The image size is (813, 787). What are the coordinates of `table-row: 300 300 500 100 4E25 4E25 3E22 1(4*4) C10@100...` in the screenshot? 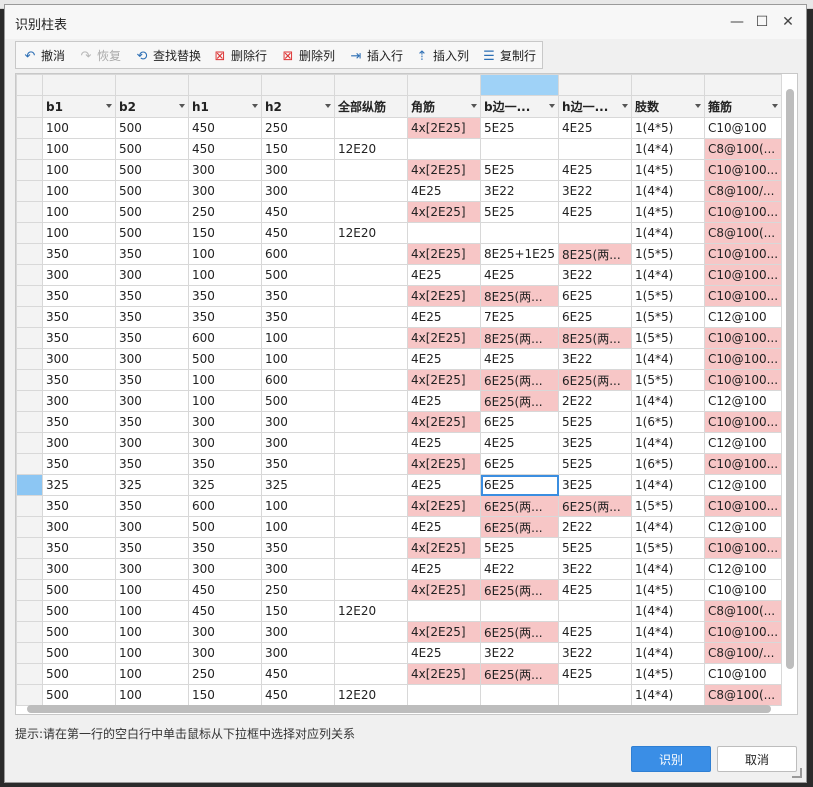 It's located at (399, 359).